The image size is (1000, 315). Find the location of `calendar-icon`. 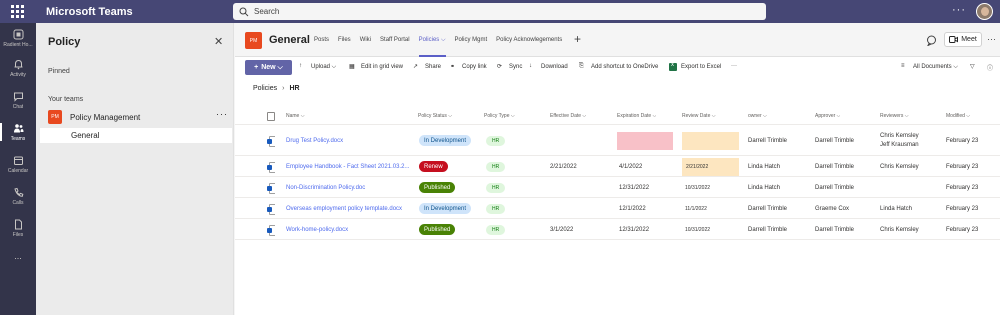

calendar-icon is located at coordinates (18, 160).